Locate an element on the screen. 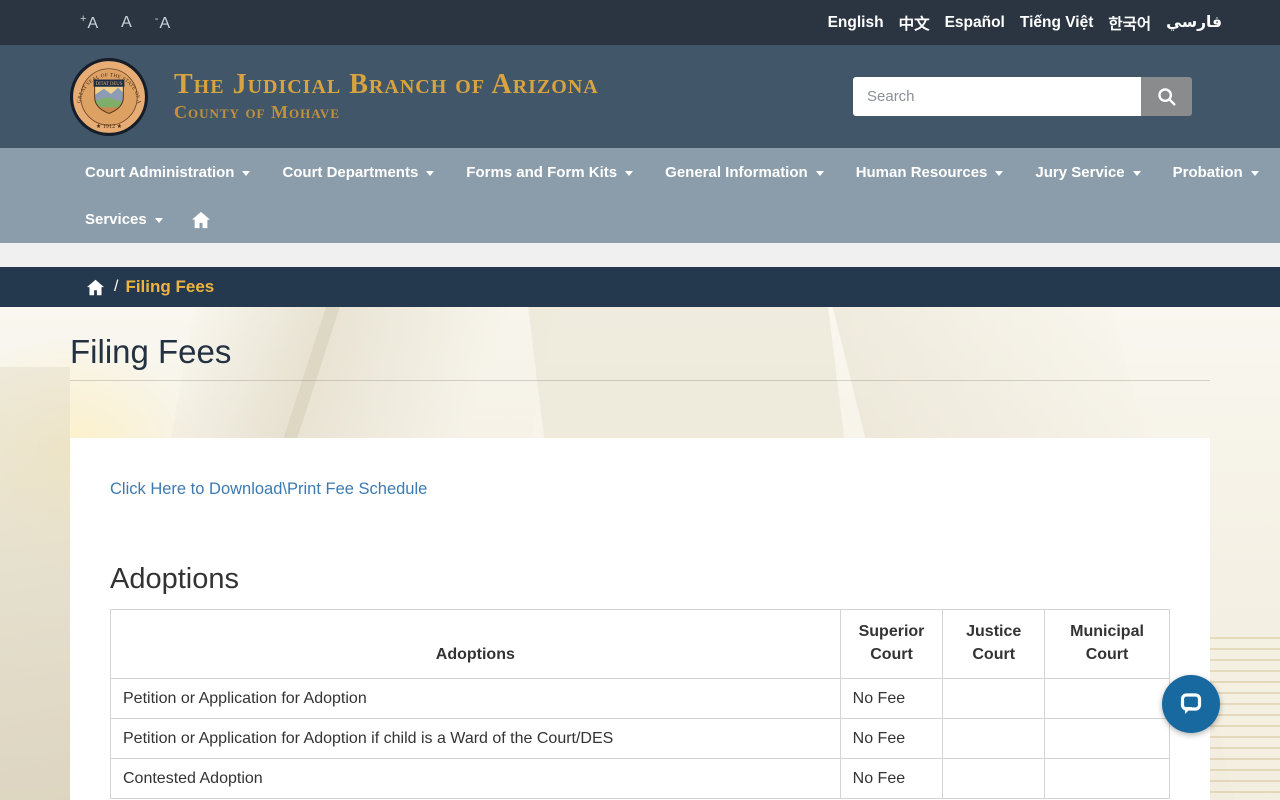 Image resolution: width=1280 pixels, height=800 pixels. nav-services: Services is located at coordinates (124, 219).